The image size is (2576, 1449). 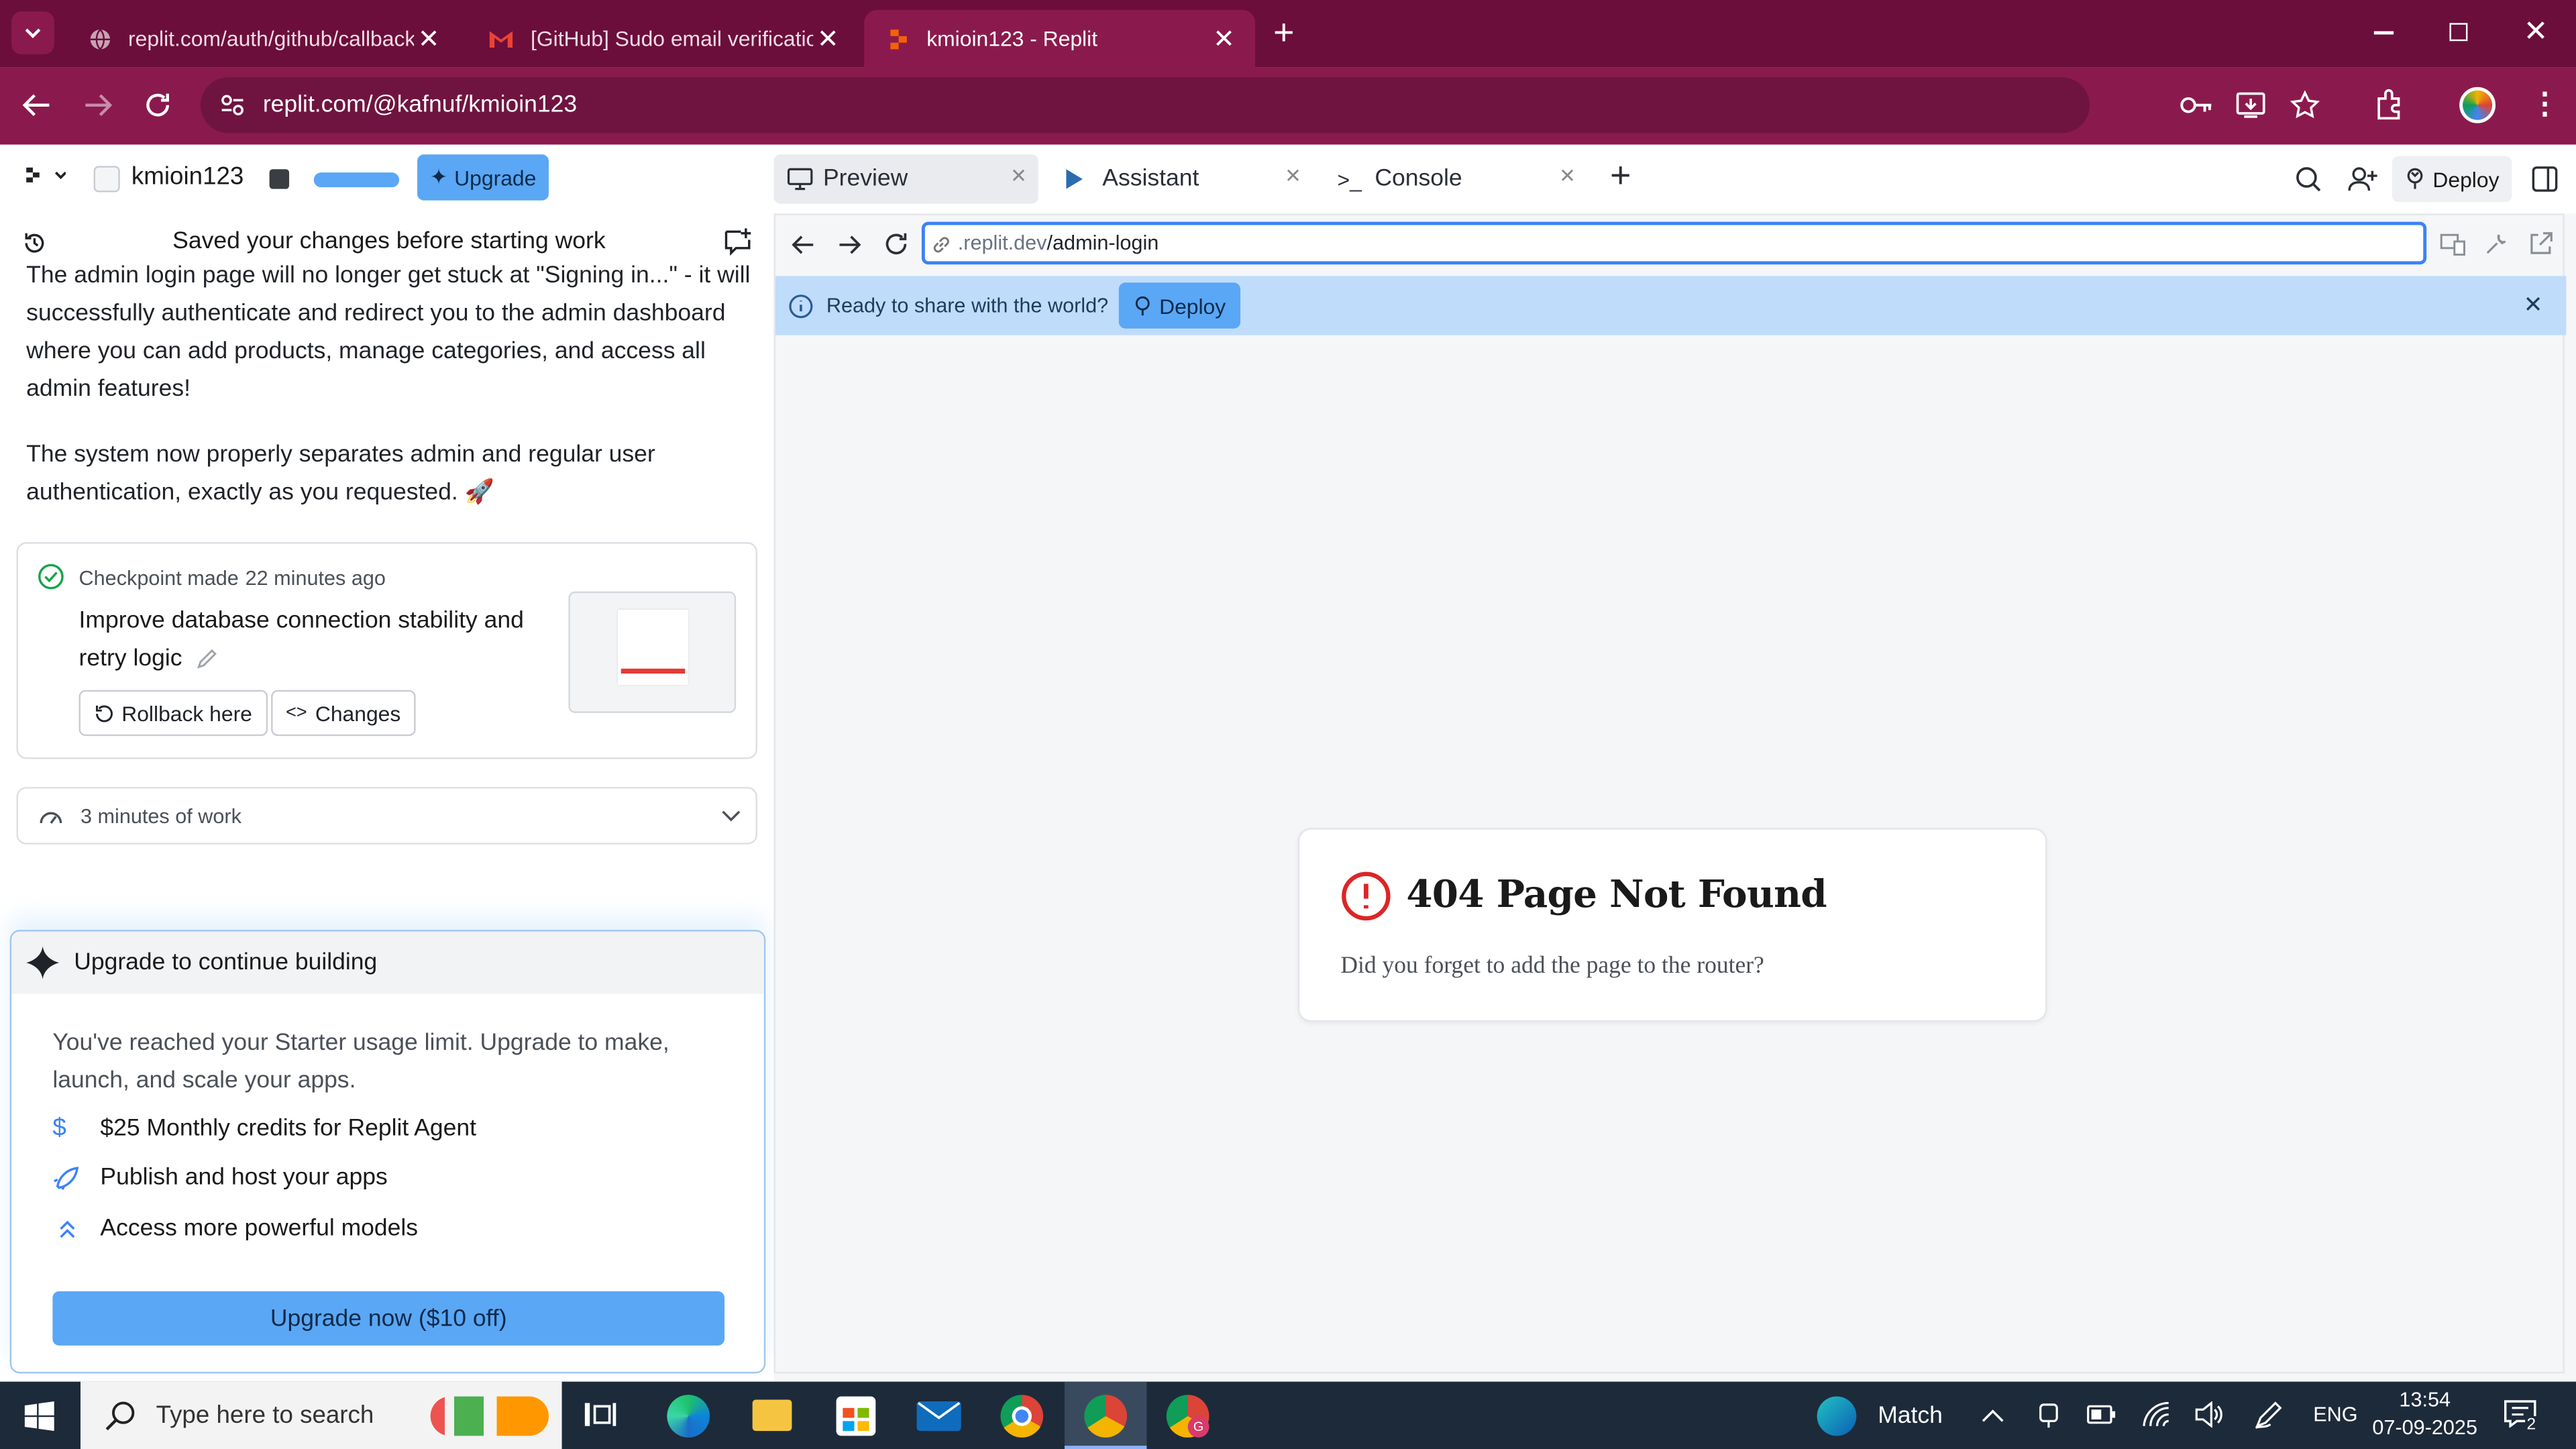 What do you see at coordinates (2544, 103) in the screenshot?
I see `browser-menu-icon: ⋮` at bounding box center [2544, 103].